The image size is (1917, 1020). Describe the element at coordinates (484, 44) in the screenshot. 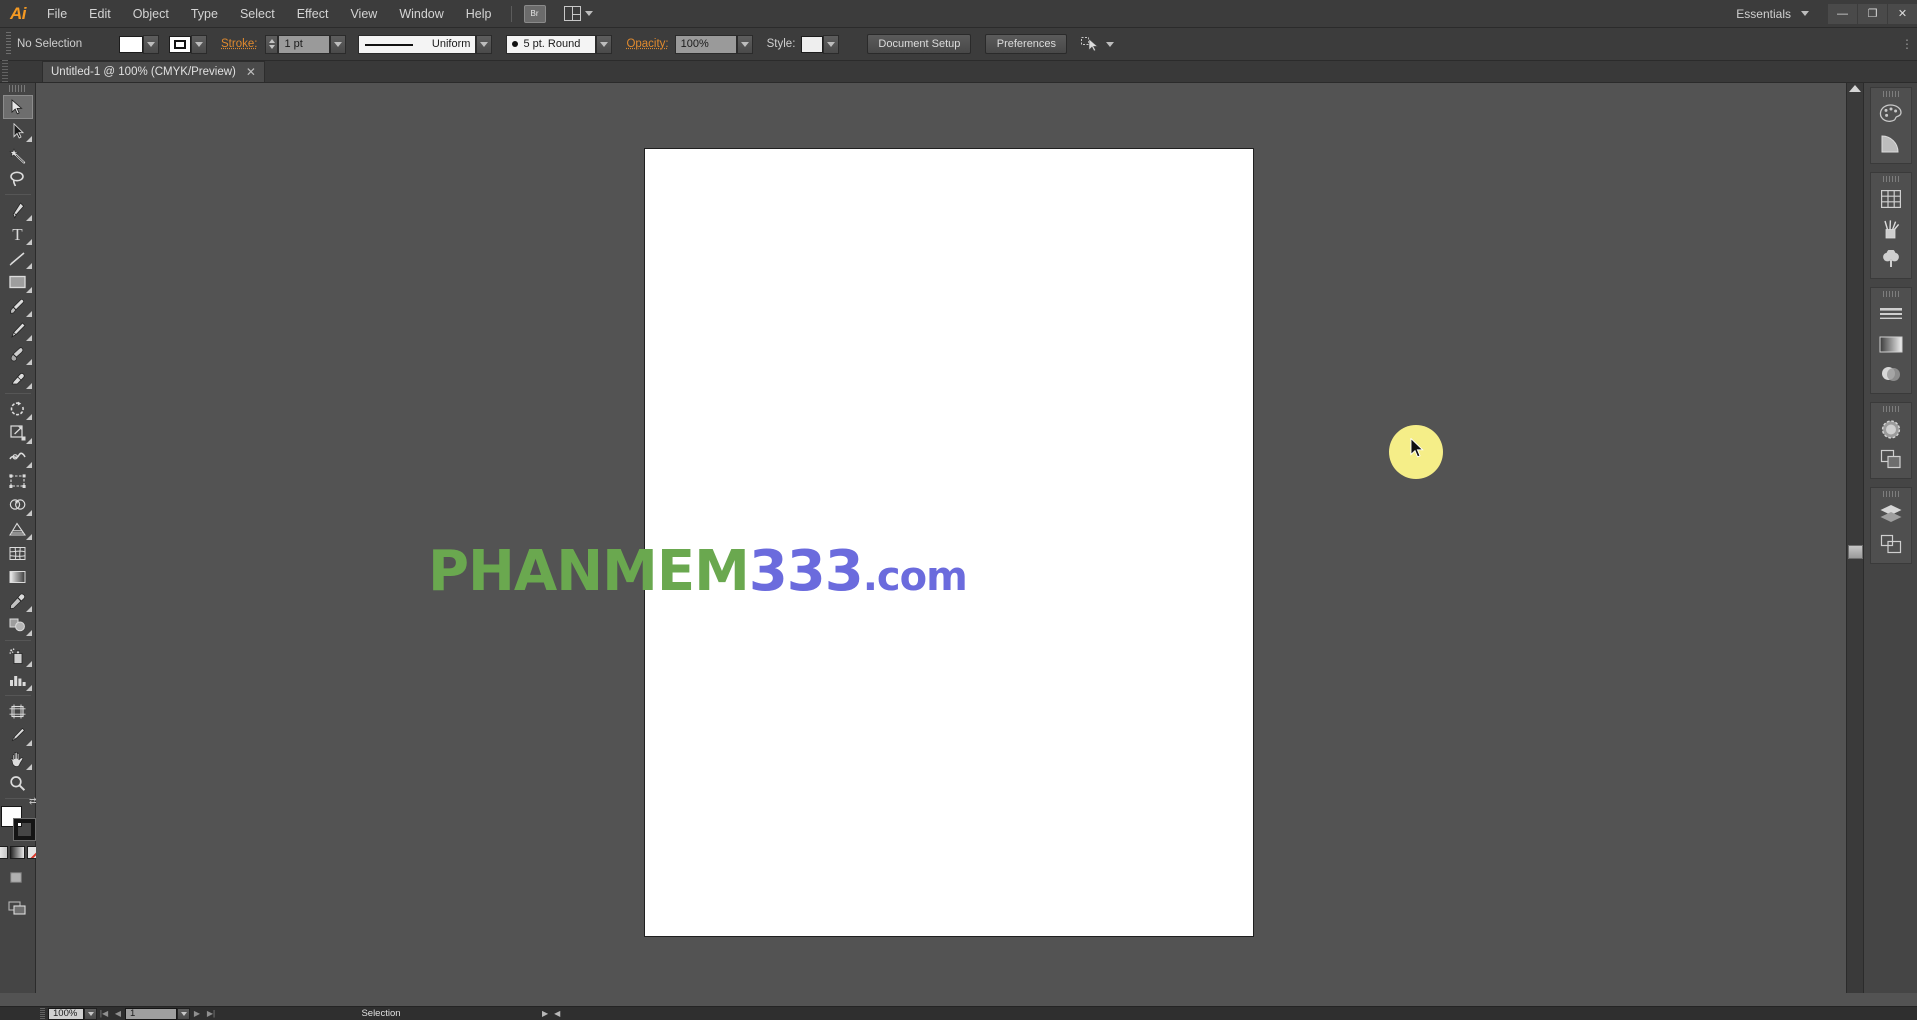

I see `stroke-profile-dropdown` at that location.